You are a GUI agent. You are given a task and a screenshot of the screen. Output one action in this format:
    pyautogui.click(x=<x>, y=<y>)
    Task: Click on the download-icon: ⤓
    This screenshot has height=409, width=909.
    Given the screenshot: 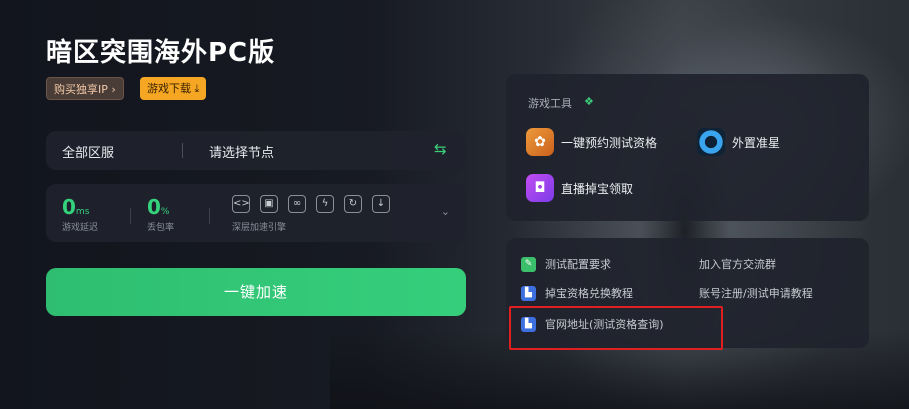 What is the action you would take?
    pyautogui.click(x=197, y=88)
    